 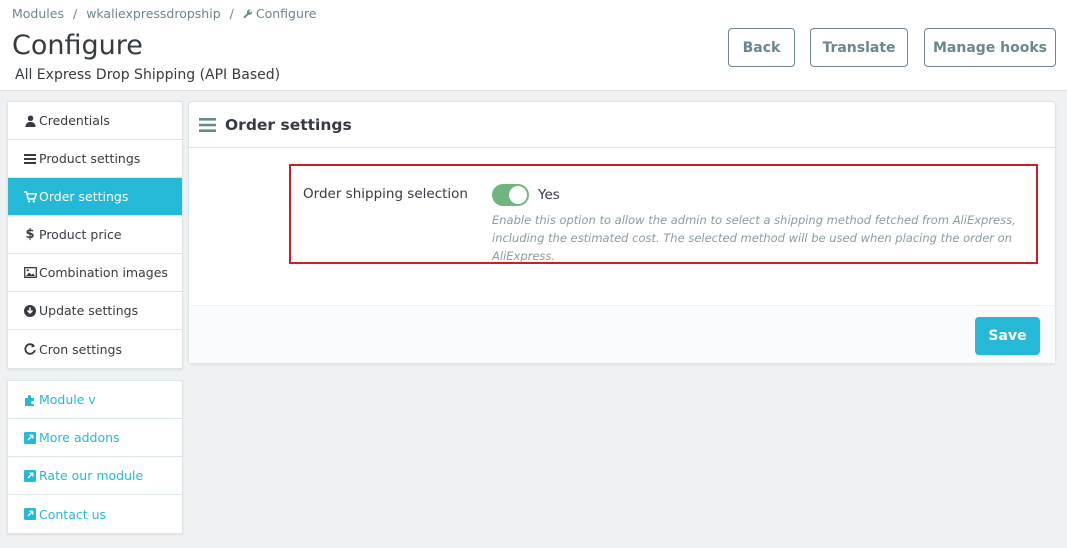 I want to click on page-title: Configure, so click(x=77, y=45).